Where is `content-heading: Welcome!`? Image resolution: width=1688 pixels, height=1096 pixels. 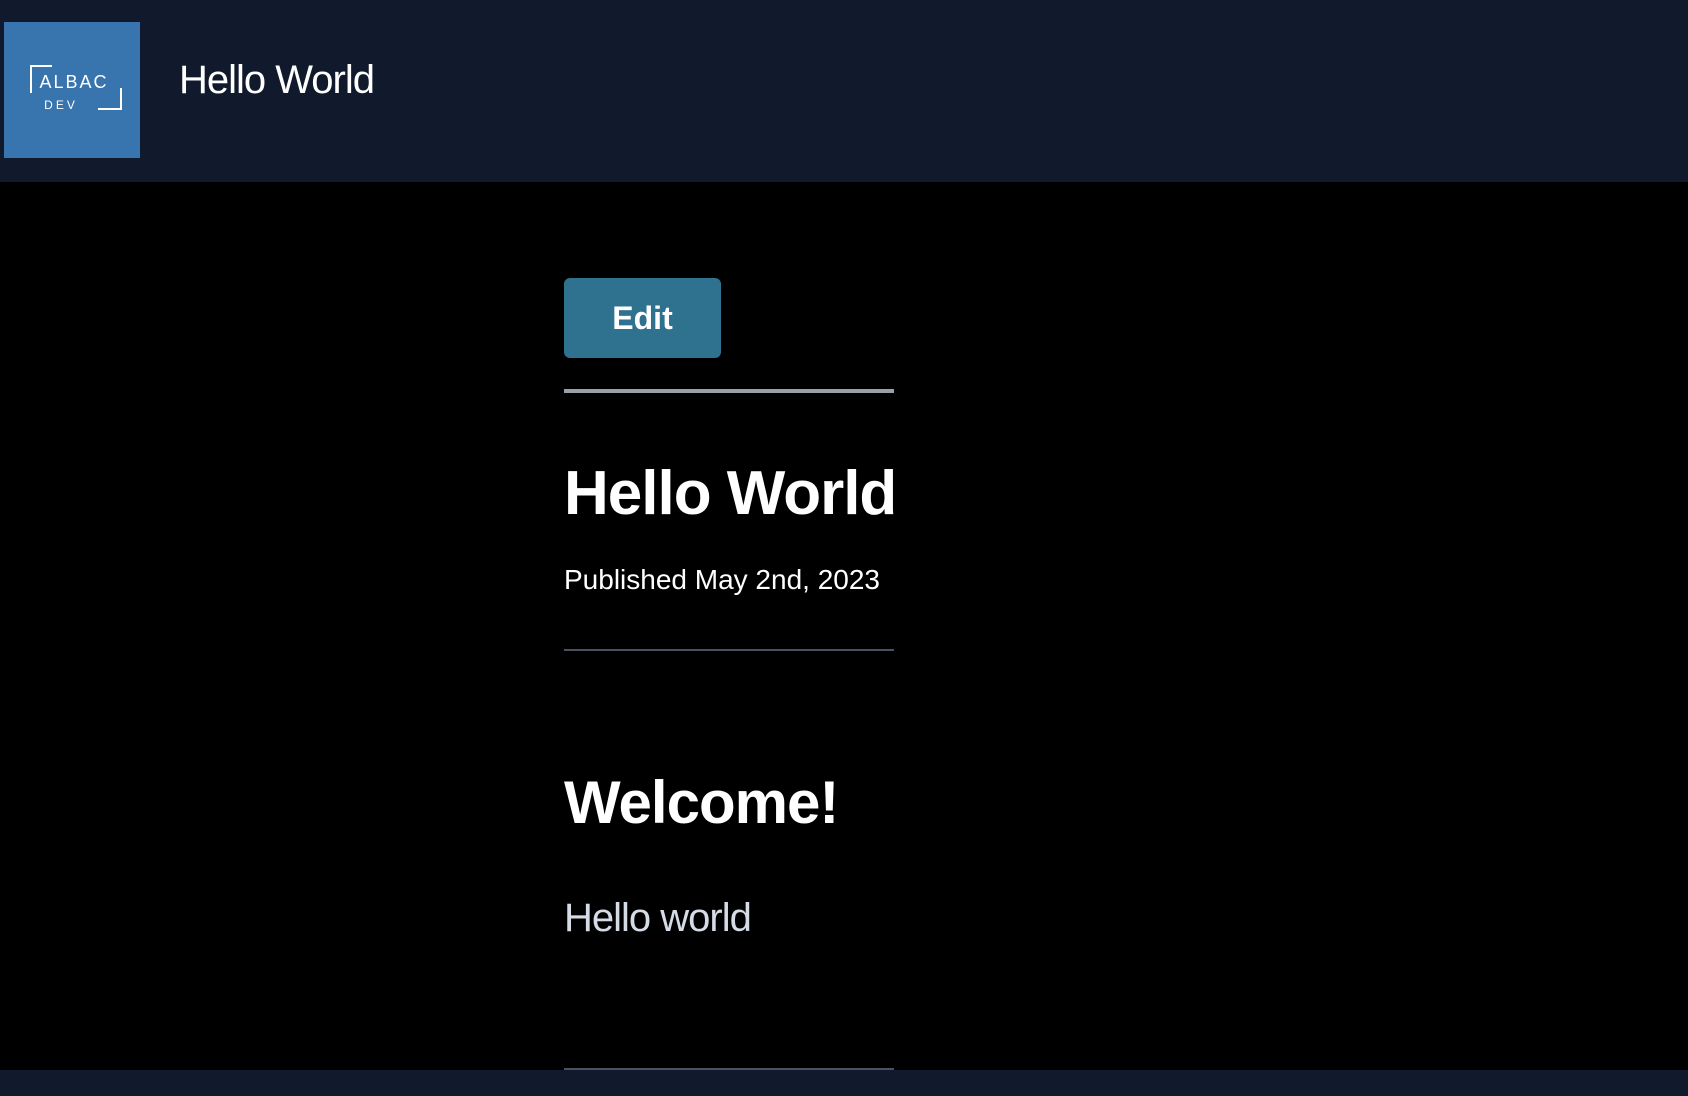 content-heading: Welcome! is located at coordinates (701, 802).